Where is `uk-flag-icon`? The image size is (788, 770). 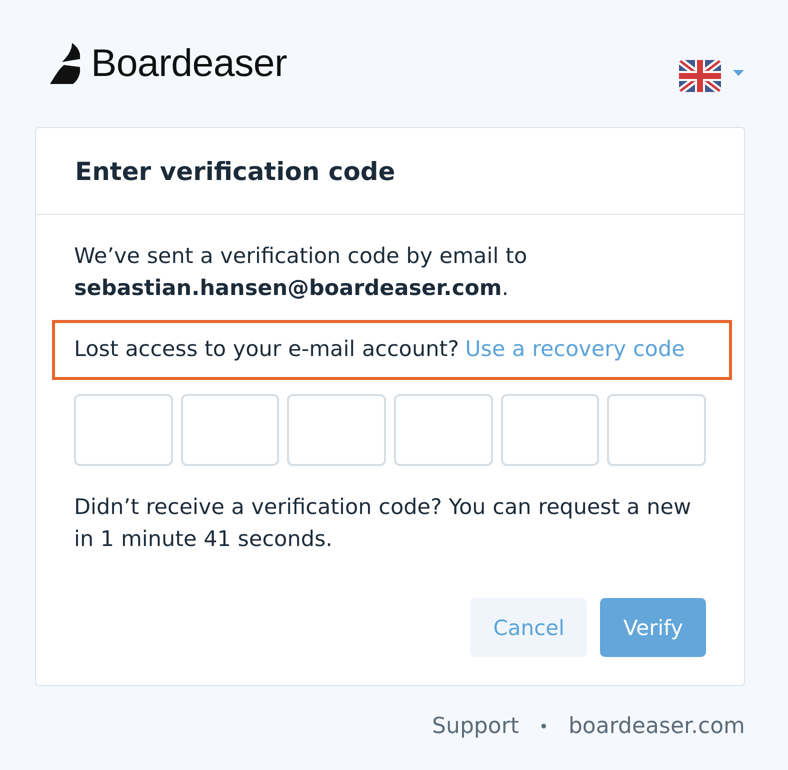
uk-flag-icon is located at coordinates (700, 76).